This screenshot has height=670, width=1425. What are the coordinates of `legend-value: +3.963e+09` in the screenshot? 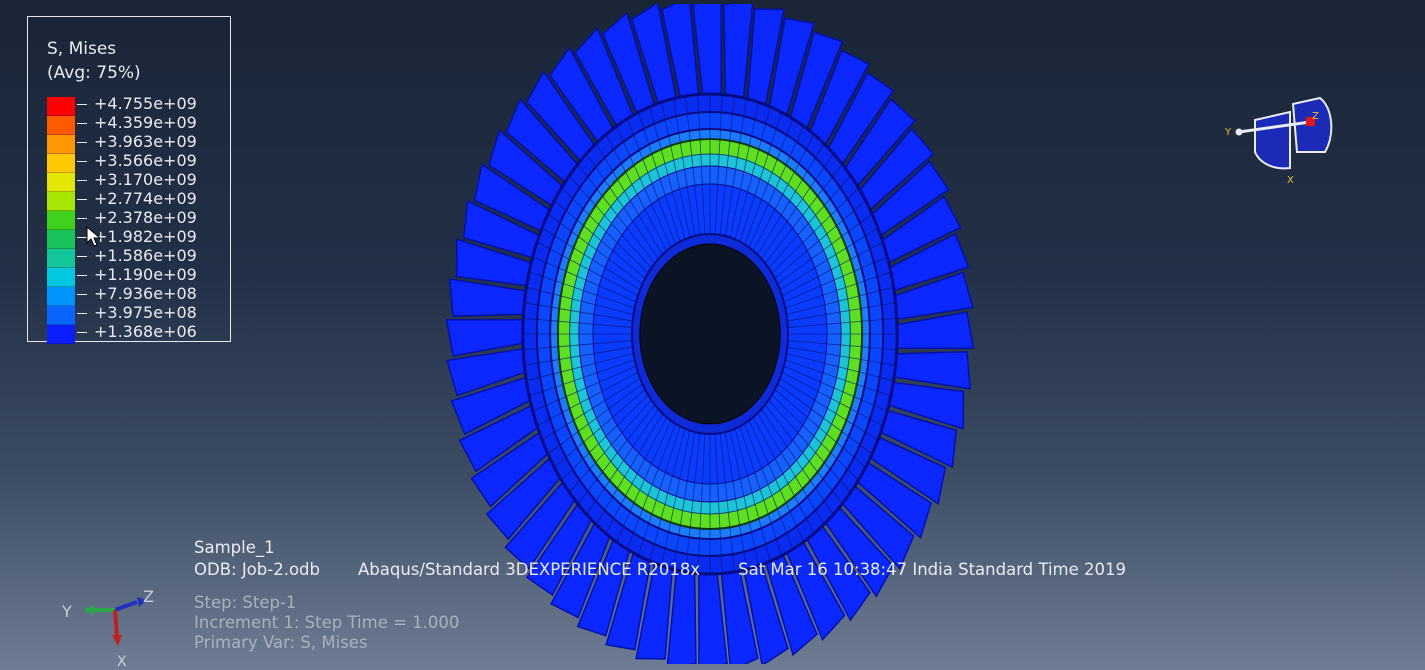 It's located at (145, 141).